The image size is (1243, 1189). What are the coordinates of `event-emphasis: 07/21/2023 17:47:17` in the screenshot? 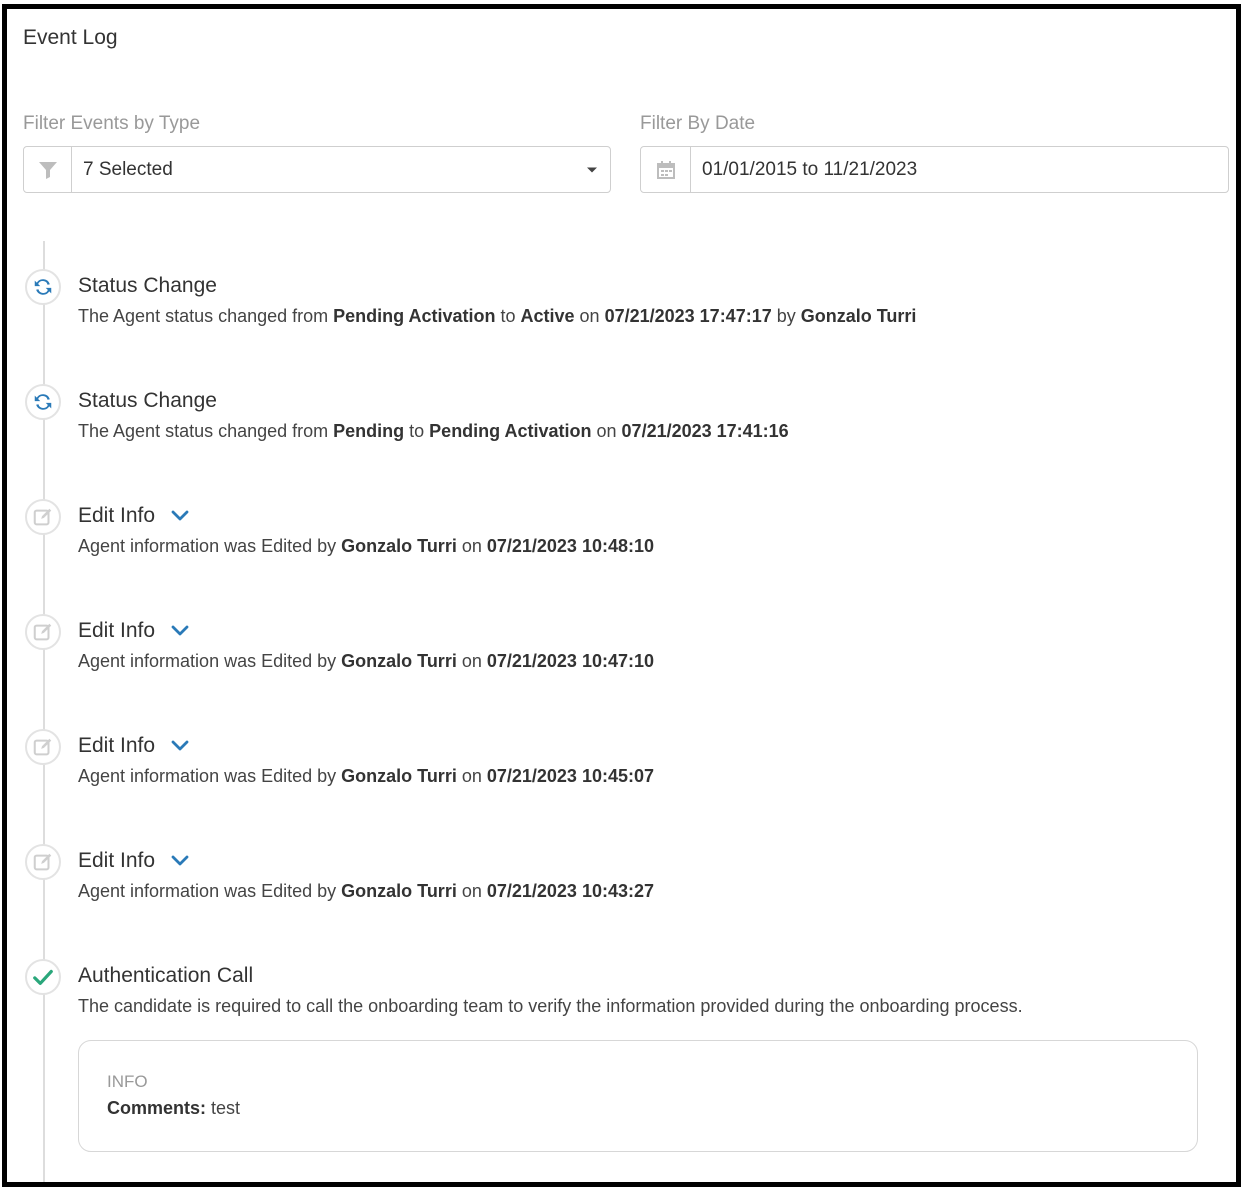 It's located at (688, 316).